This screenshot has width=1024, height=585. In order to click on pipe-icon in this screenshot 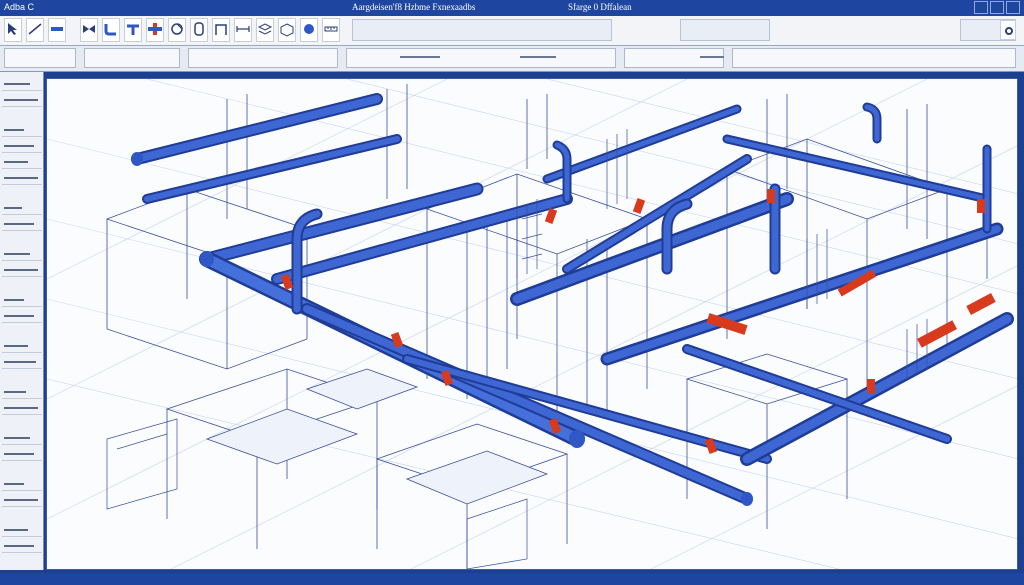, I will do `click(57, 30)`.